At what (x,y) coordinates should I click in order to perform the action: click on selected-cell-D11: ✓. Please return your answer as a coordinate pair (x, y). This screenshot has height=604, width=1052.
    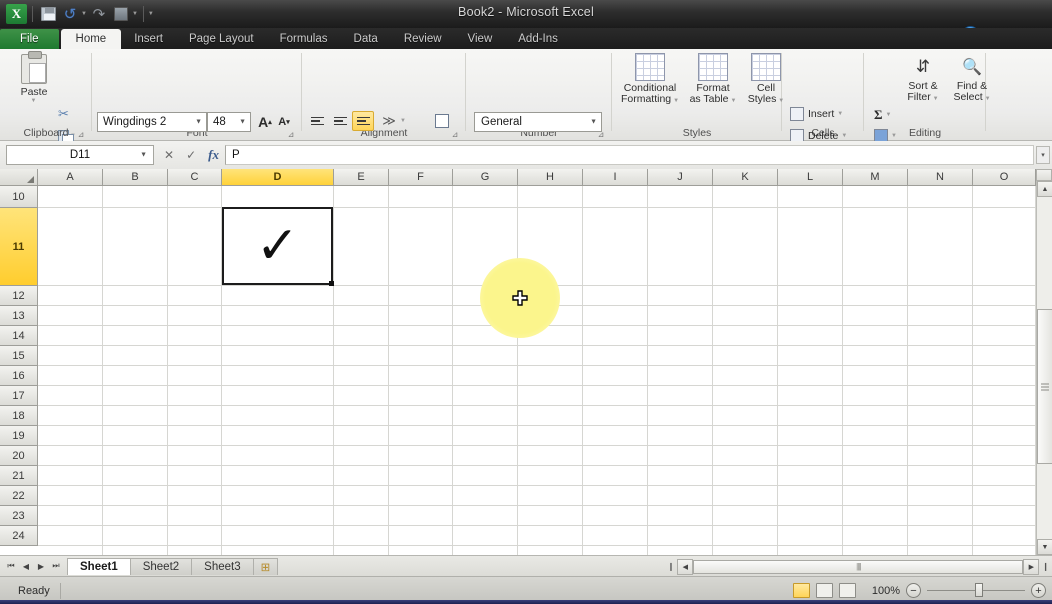
    Looking at the image, I should click on (278, 246).